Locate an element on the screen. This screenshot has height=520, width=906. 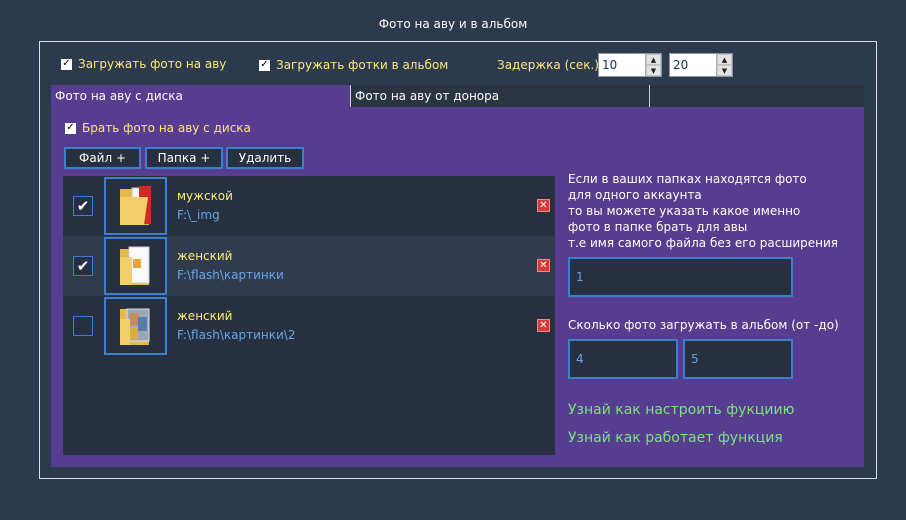
delay-from-spinner: 10 ▲ ▼ is located at coordinates (630, 65).